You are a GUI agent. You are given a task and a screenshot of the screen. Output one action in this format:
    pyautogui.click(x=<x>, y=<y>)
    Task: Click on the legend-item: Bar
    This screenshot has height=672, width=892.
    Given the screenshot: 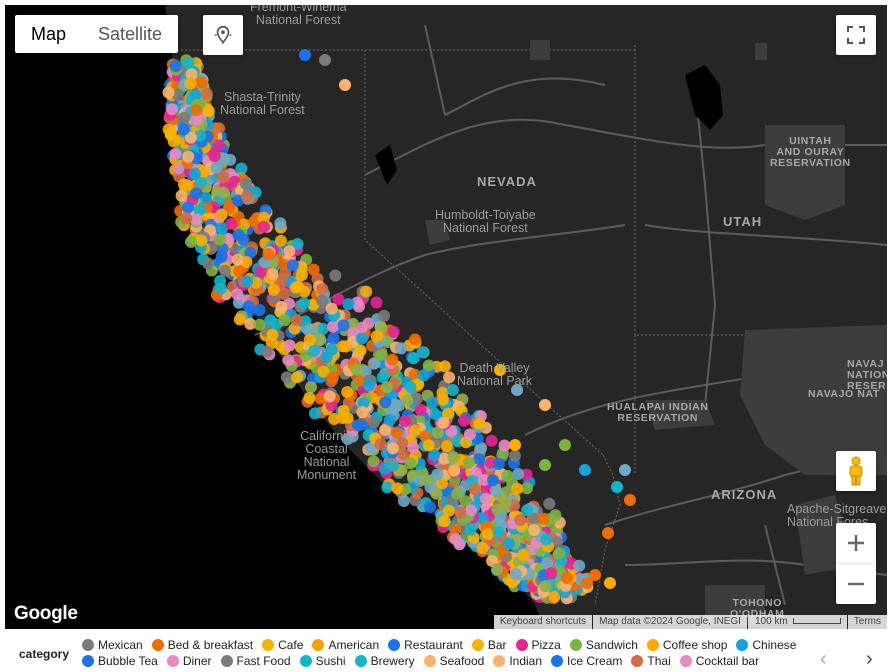 What is the action you would take?
    pyautogui.click(x=489, y=645)
    